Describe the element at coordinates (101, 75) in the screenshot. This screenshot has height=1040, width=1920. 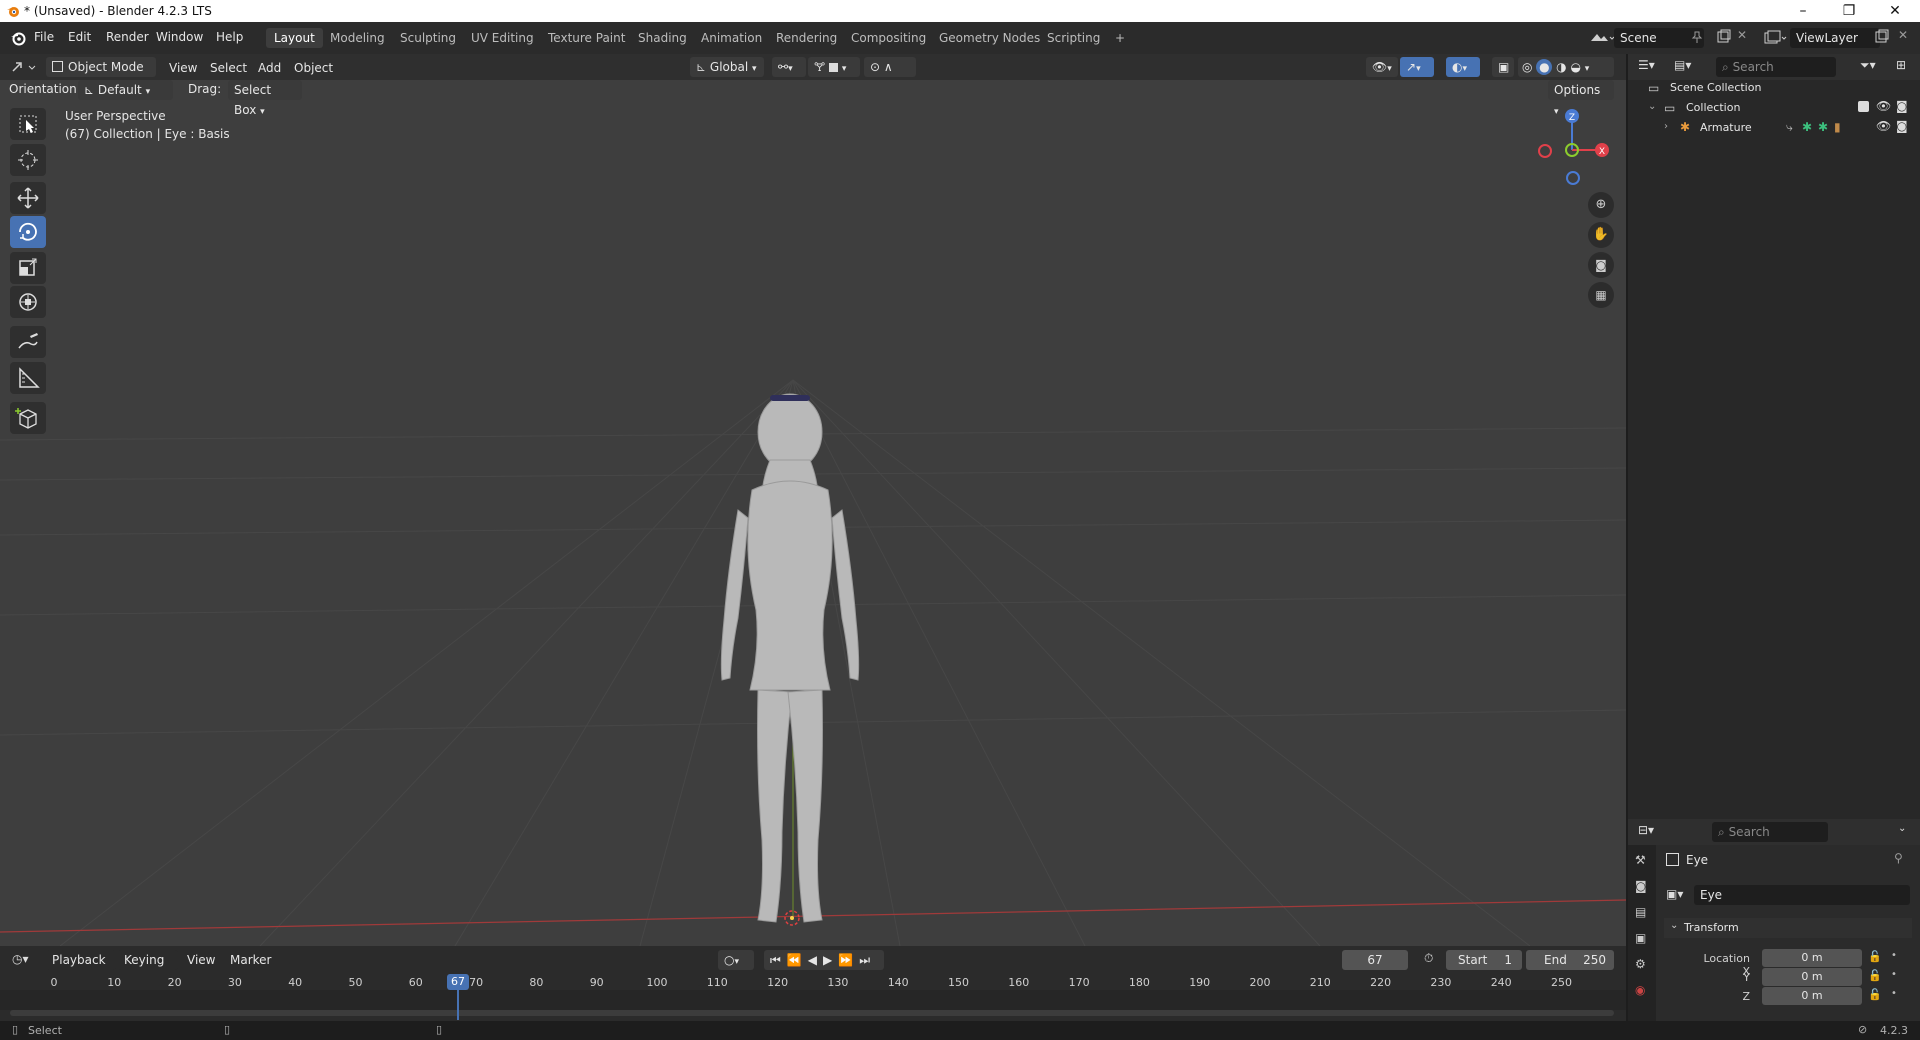
I see `mode-dropdown: Object Mode ▾` at that location.